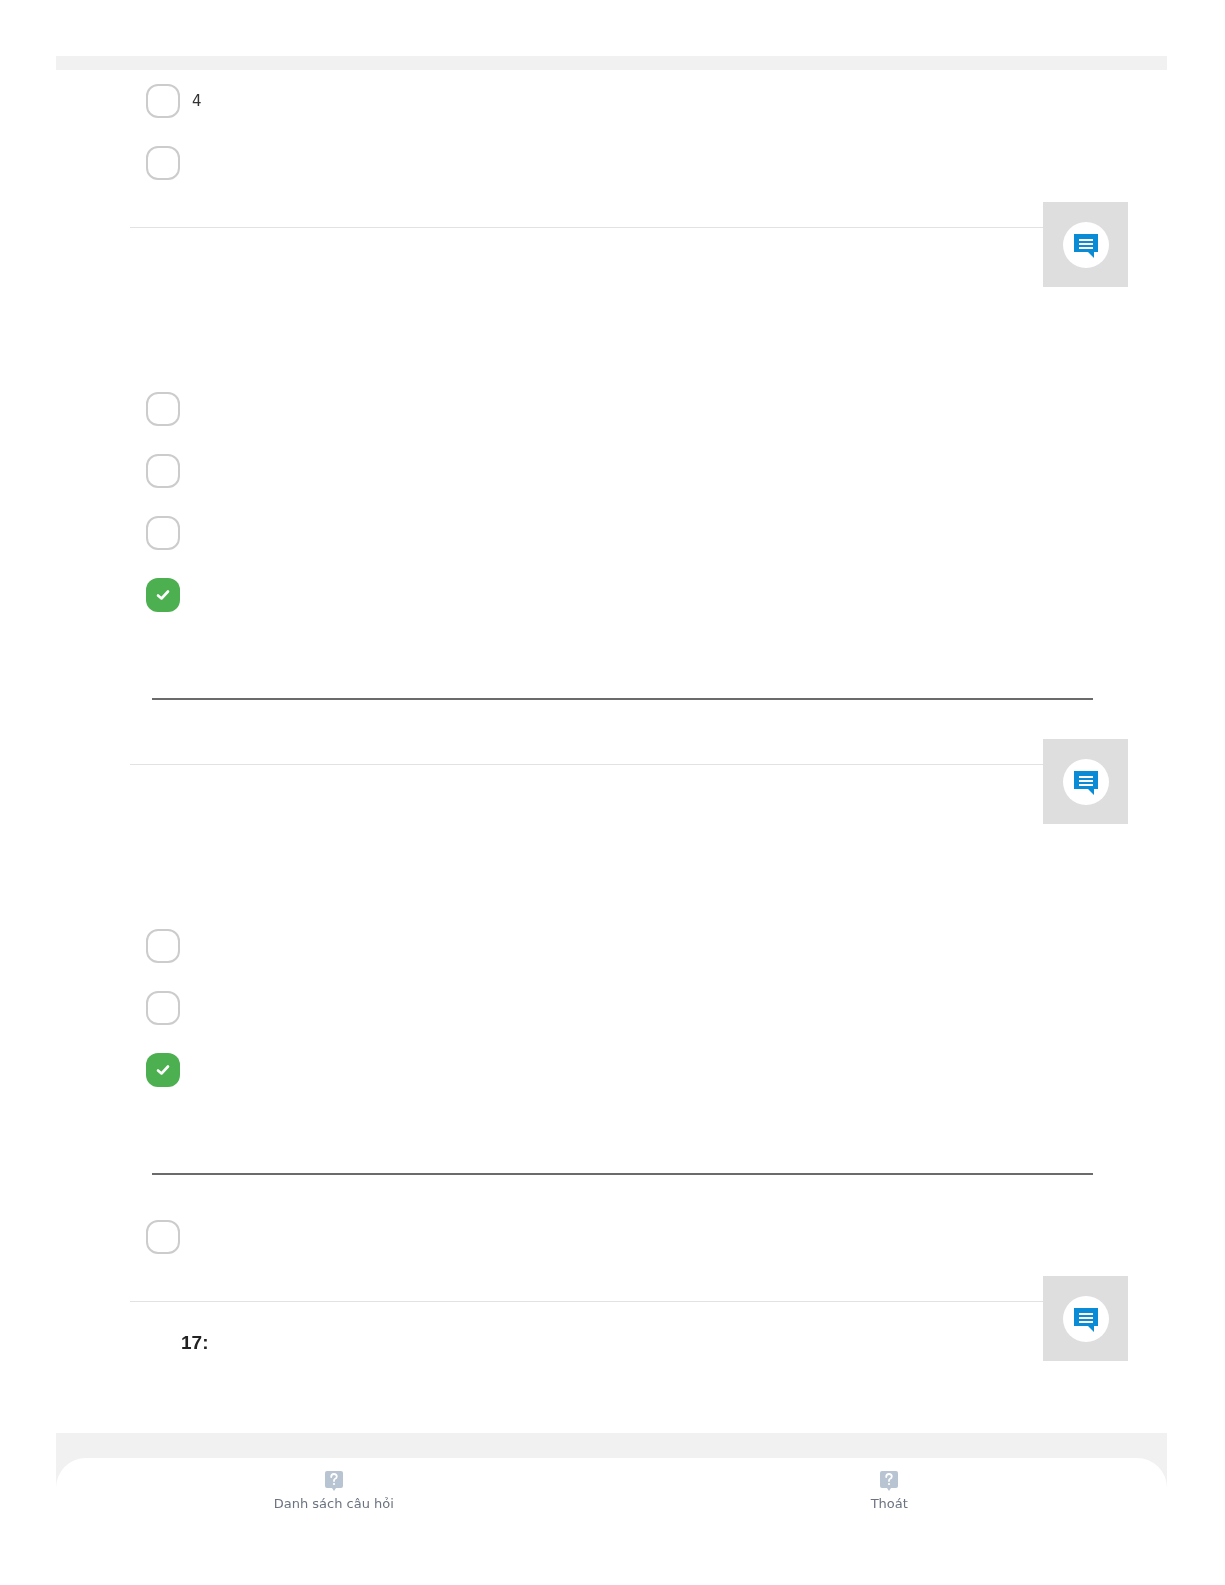 The image size is (1225, 1585). What do you see at coordinates (333, 1493) in the screenshot?
I see `nav-link: Danh sách câu hỏi` at bounding box center [333, 1493].